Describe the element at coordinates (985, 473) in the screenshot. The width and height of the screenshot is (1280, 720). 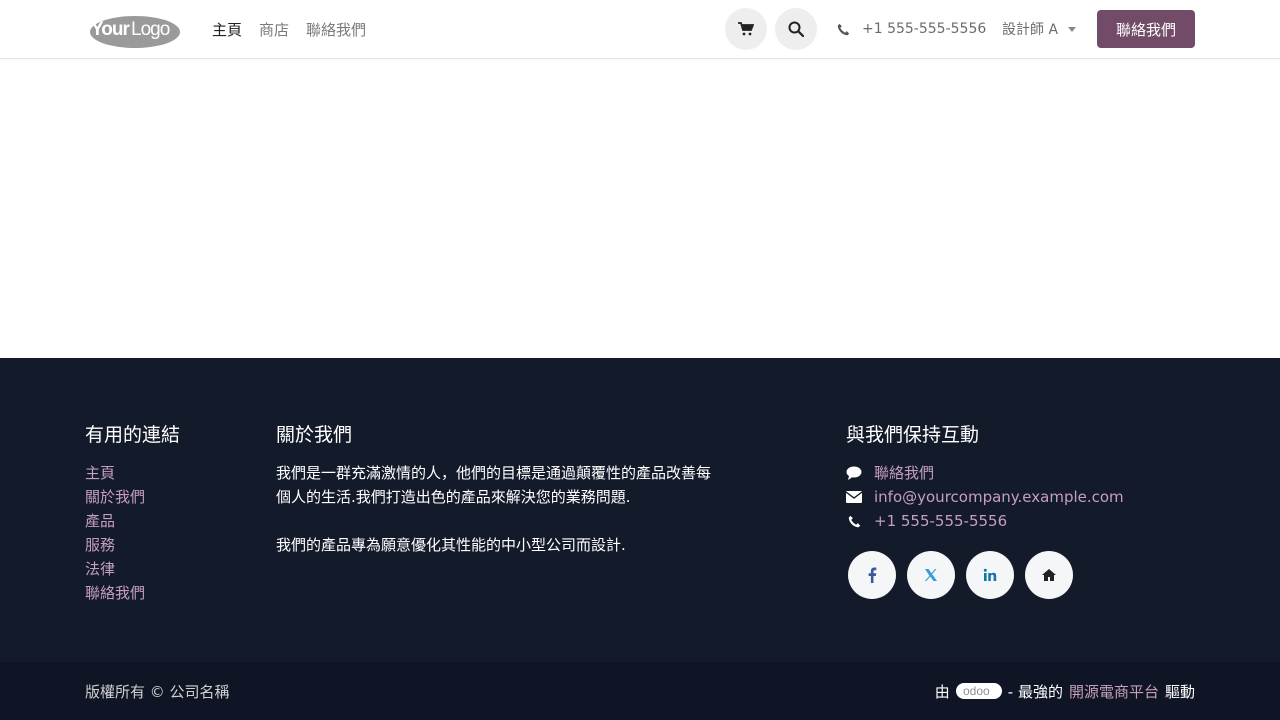
I see `contact-link: 聯絡我們` at that location.